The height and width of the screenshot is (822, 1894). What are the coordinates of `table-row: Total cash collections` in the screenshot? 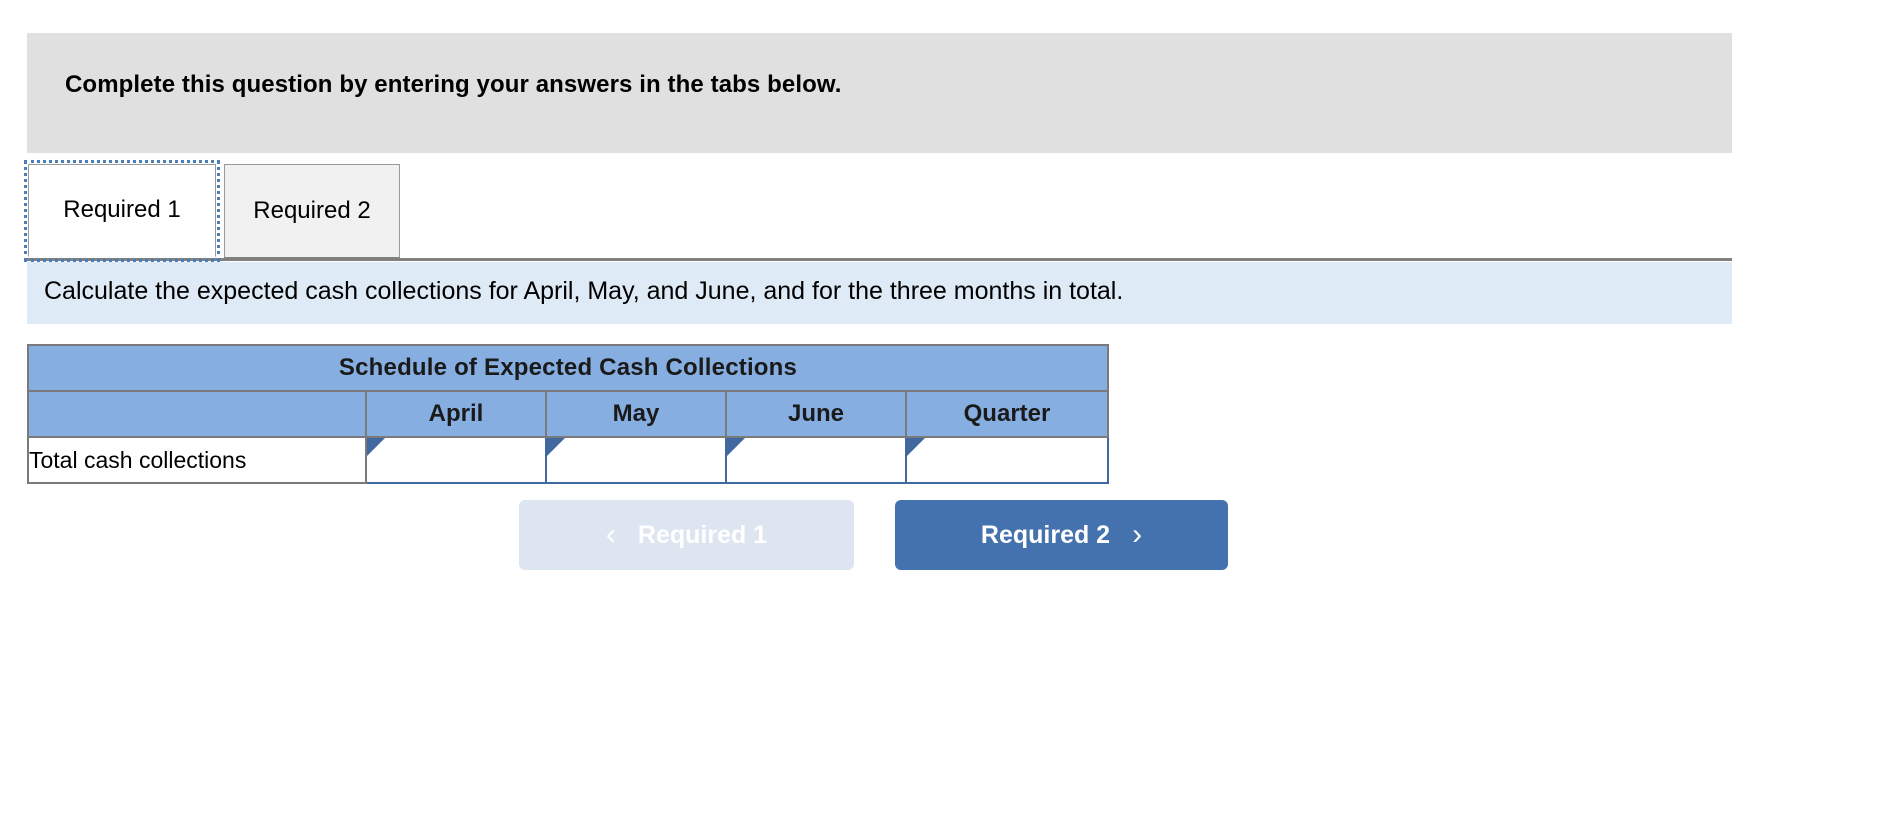 It's located at (568, 460).